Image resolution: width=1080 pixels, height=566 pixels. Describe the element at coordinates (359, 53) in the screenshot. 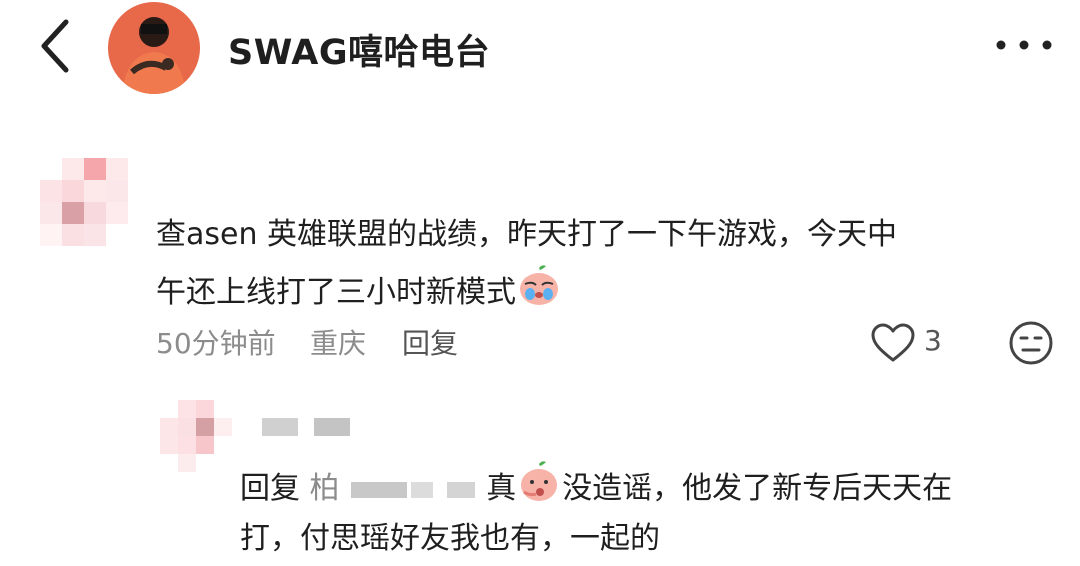

I see `page-title: SWAG嘻哈电台` at that location.